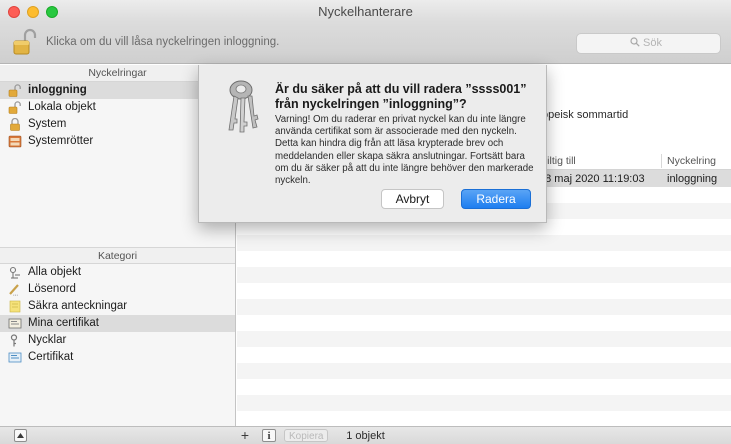 The height and width of the screenshot is (444, 731). I want to click on cell-expires: 28 maj 2020 11:19:03, so click(592, 179).